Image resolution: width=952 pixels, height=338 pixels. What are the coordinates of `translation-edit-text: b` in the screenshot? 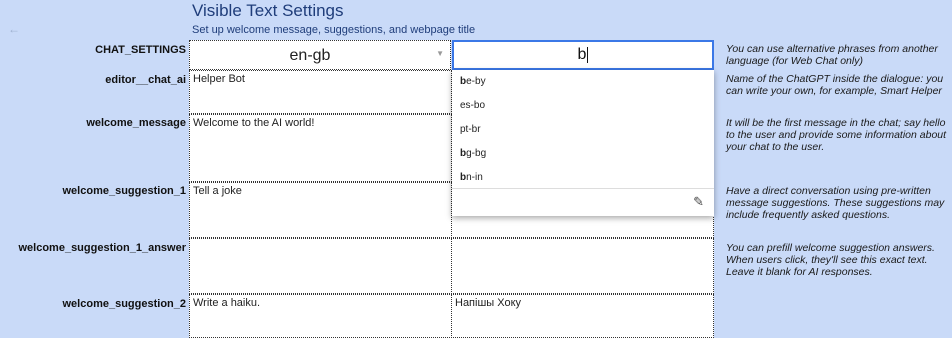 It's located at (582, 54).